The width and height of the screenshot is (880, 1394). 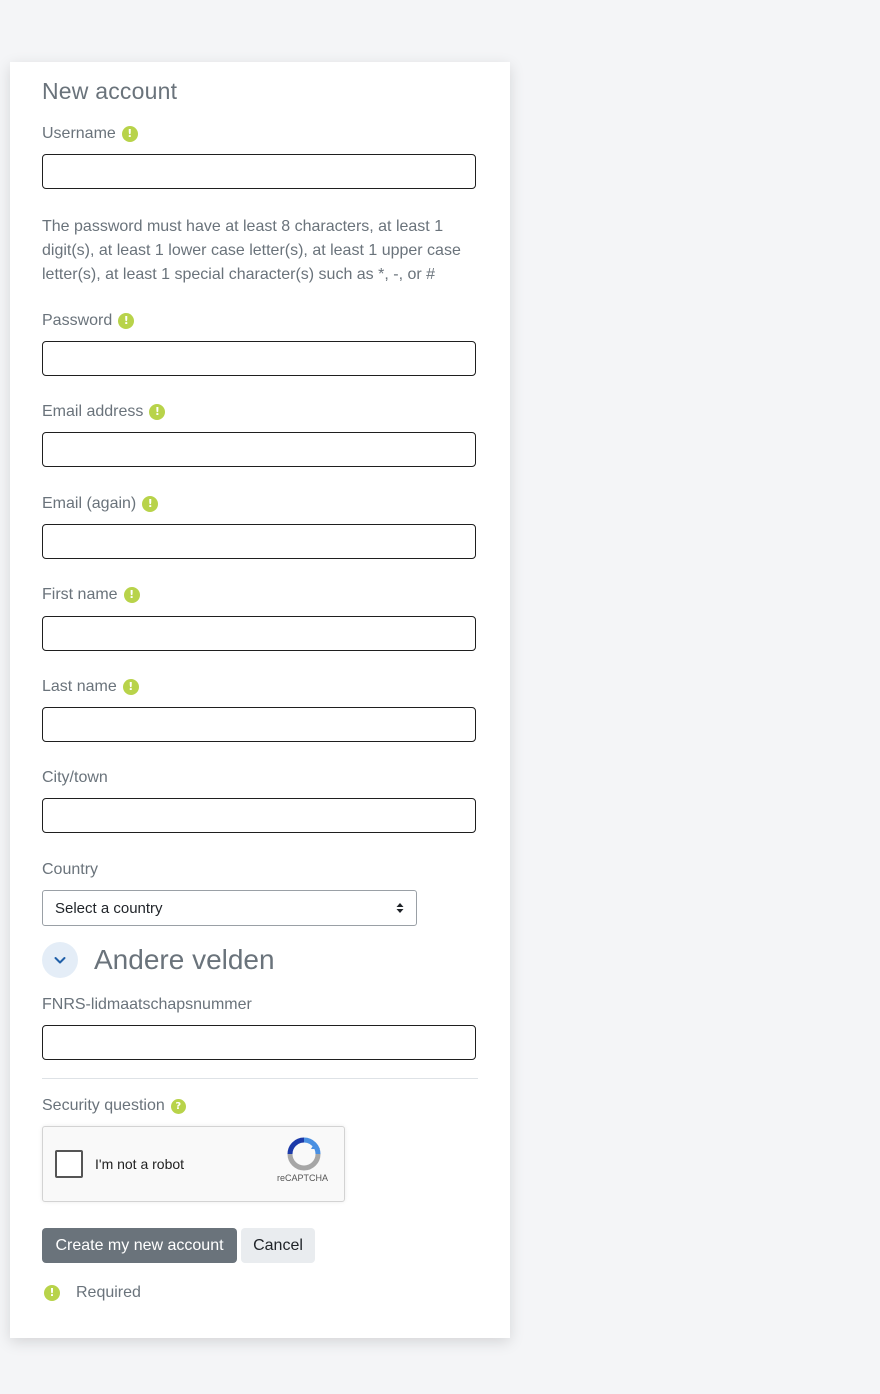 What do you see at coordinates (75, 777) in the screenshot?
I see `city-label: City/town` at bounding box center [75, 777].